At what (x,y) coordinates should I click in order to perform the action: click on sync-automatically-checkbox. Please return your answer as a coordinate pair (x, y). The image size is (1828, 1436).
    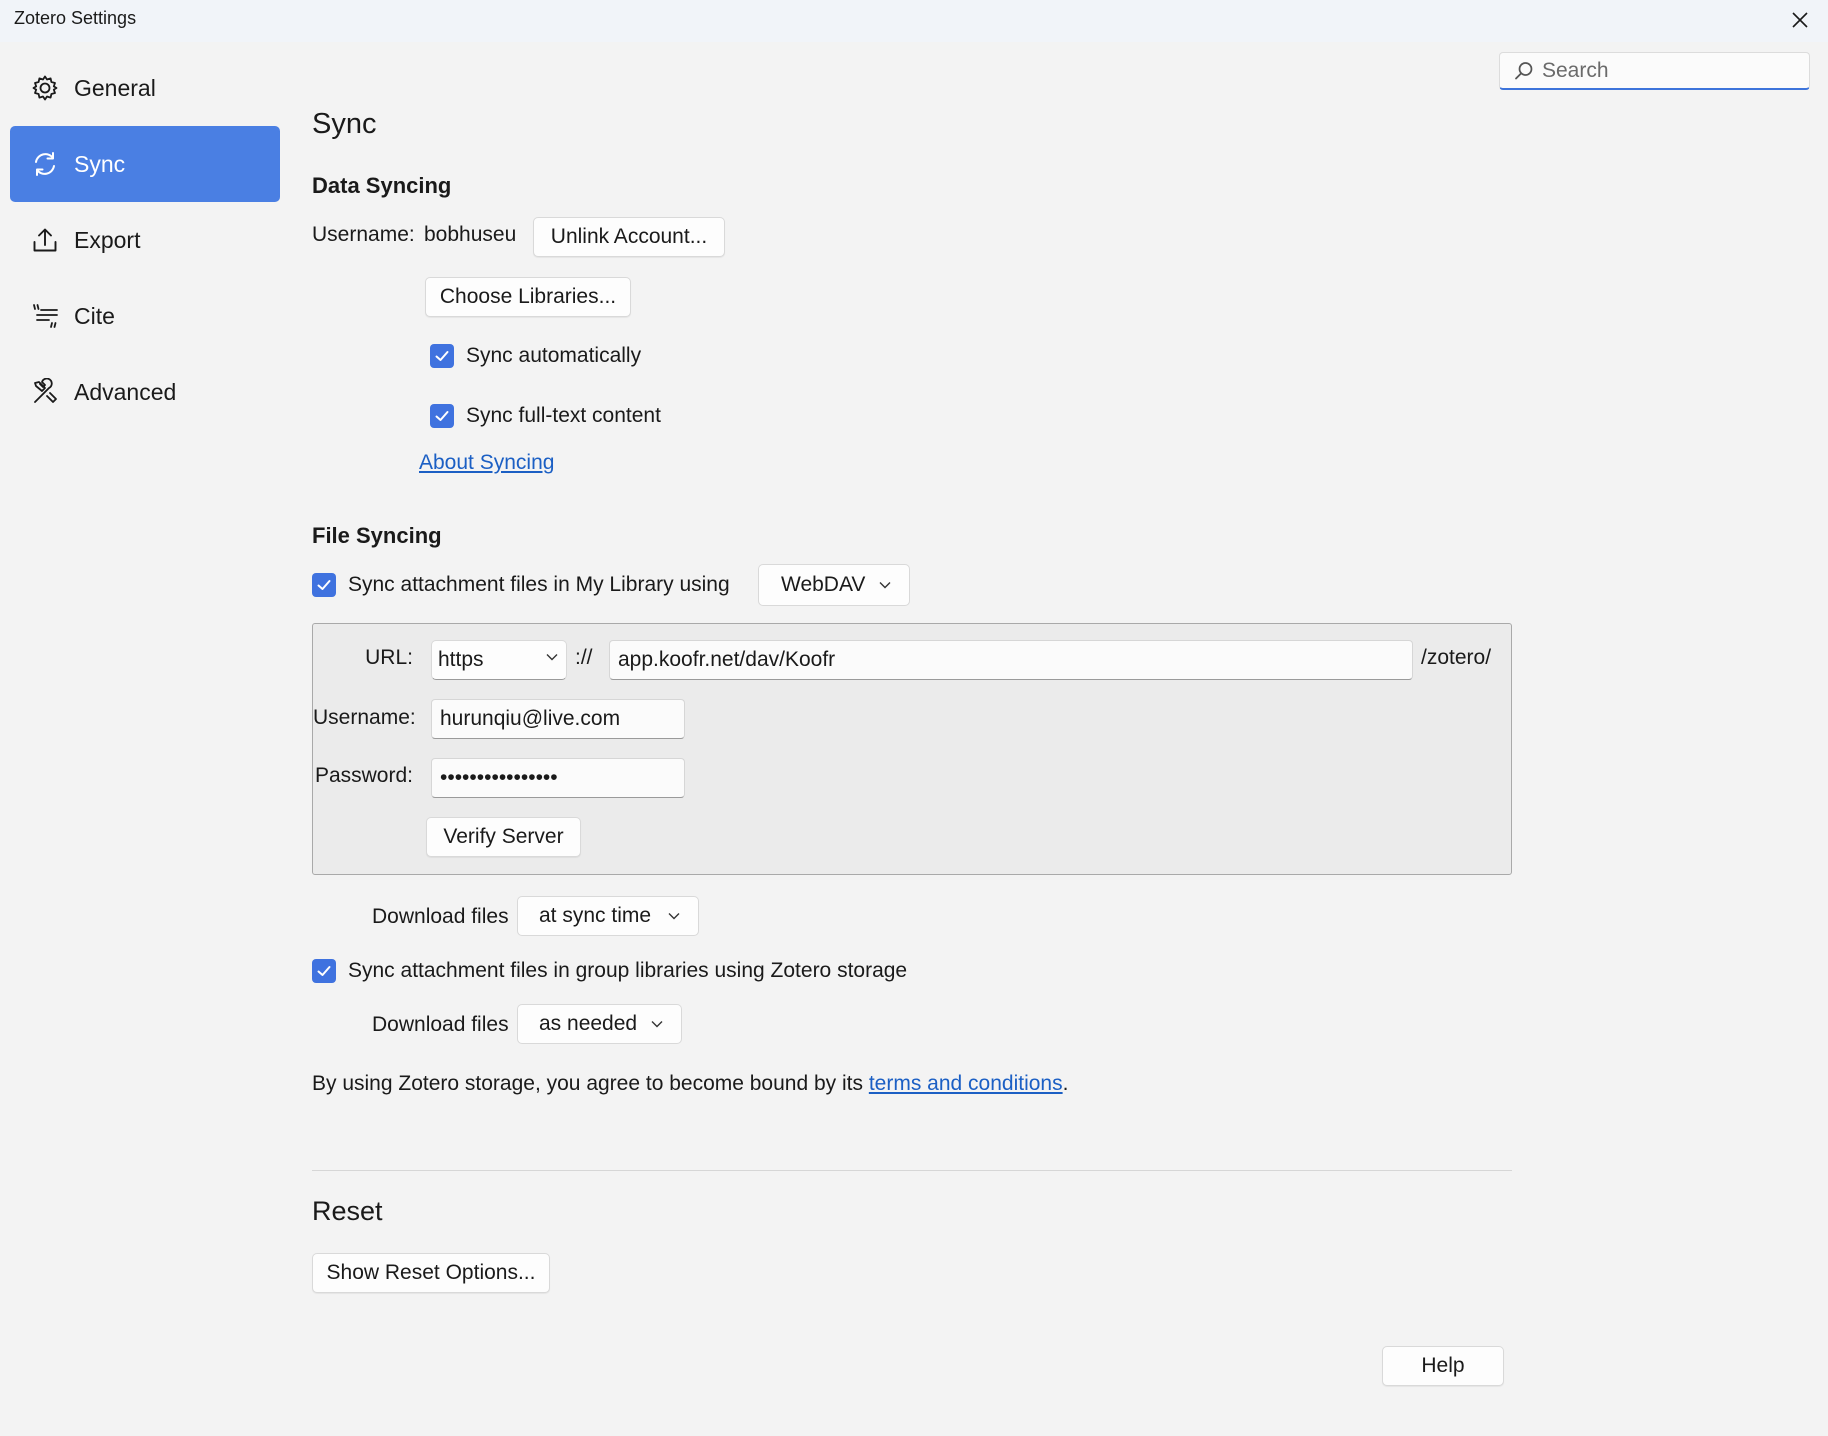
    Looking at the image, I should click on (442, 356).